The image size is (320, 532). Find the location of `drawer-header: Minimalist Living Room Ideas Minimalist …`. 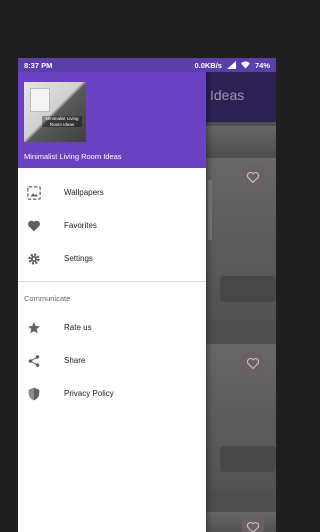

drawer-header: Minimalist Living Room Ideas Minimalist … is located at coordinates (112, 120).